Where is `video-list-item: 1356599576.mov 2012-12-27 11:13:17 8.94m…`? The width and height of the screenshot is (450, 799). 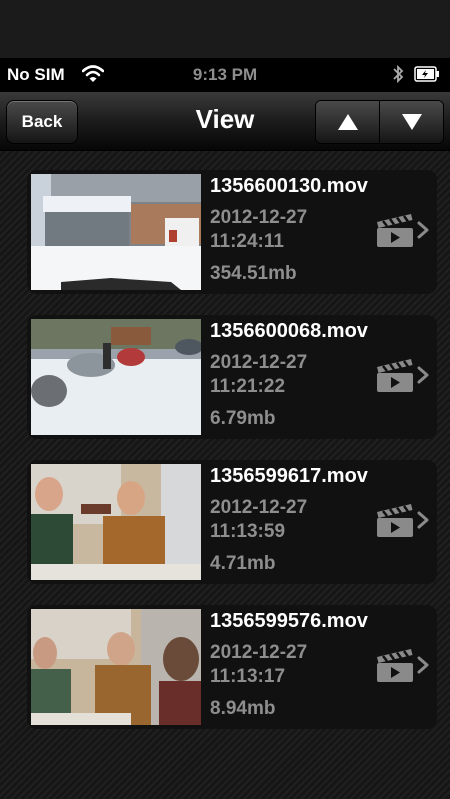 video-list-item: 1356599576.mov 2012-12-27 11:13:17 8.94m… is located at coordinates (232, 667).